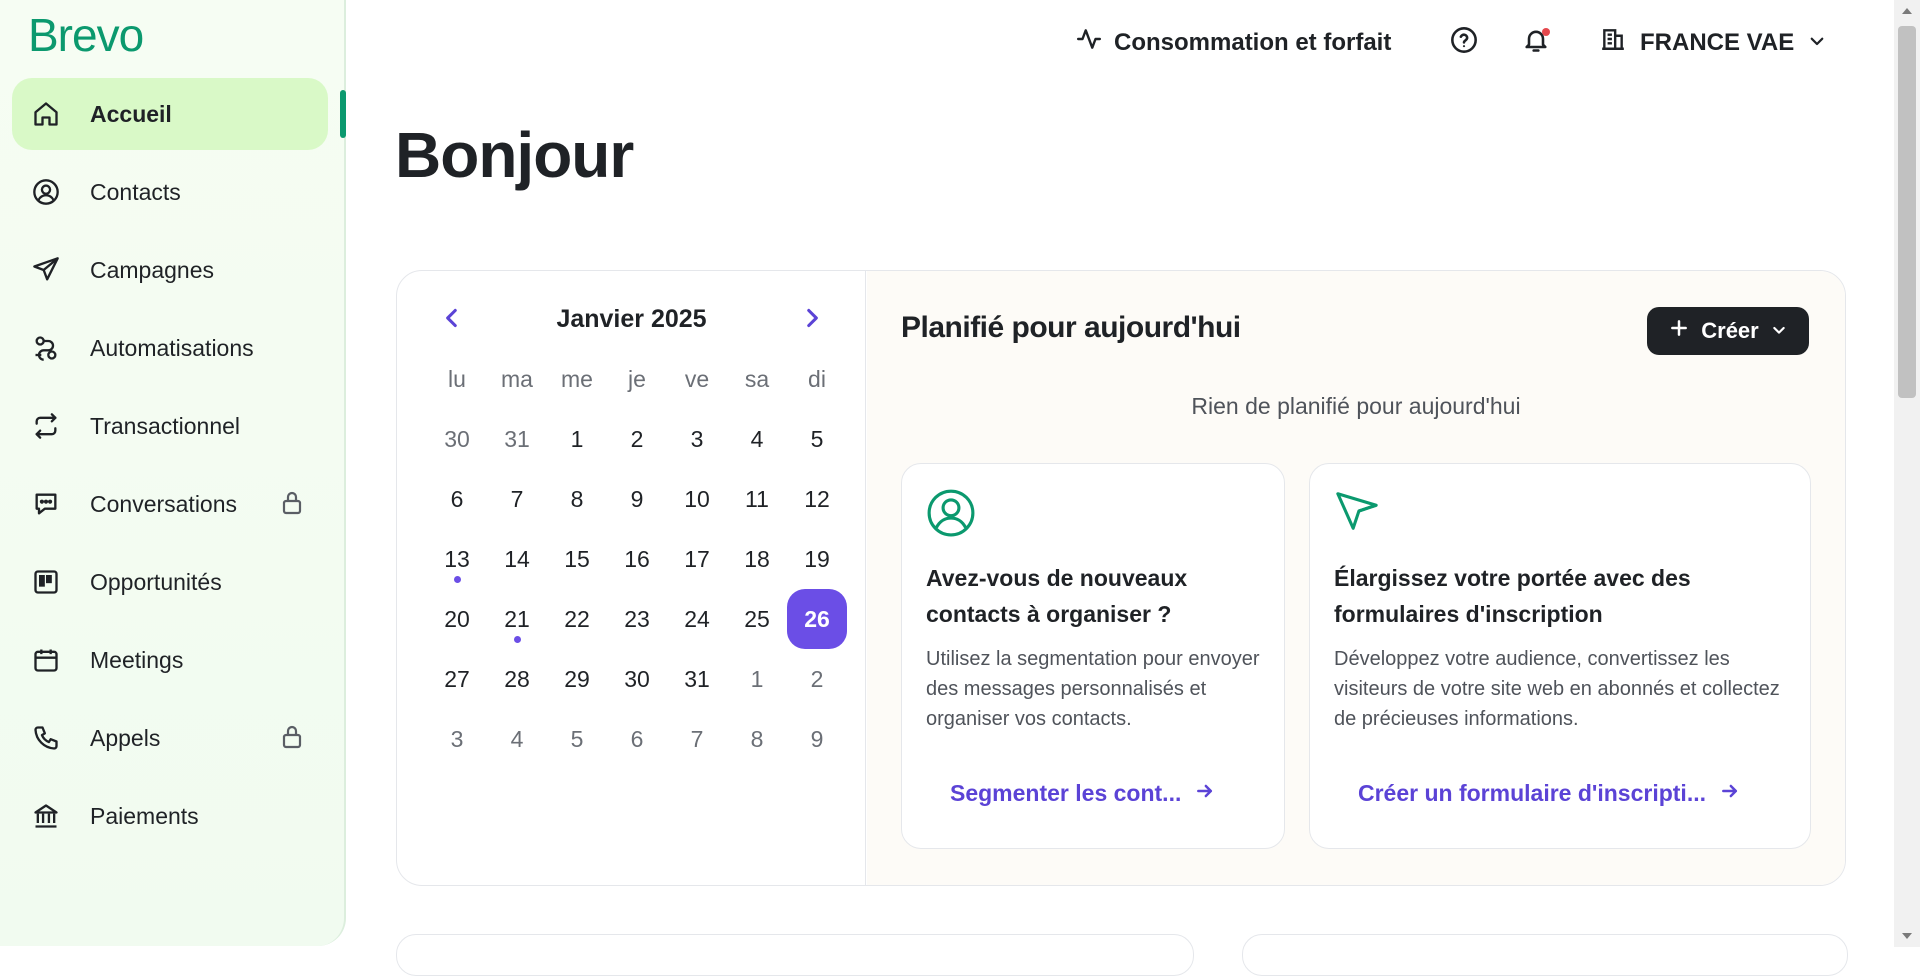 This screenshot has width=1920, height=976. Describe the element at coordinates (1907, 212) in the screenshot. I see `scrollbar-thumb` at that location.